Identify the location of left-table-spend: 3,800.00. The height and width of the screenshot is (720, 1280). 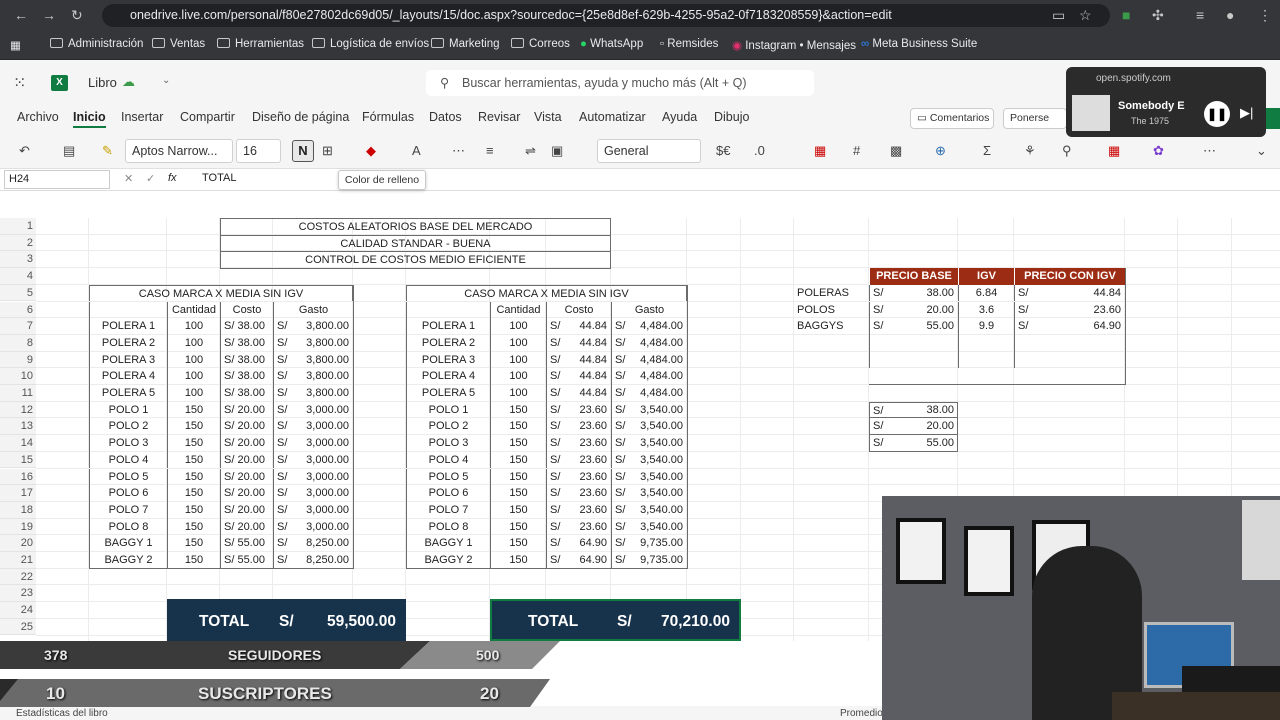
(320, 393).